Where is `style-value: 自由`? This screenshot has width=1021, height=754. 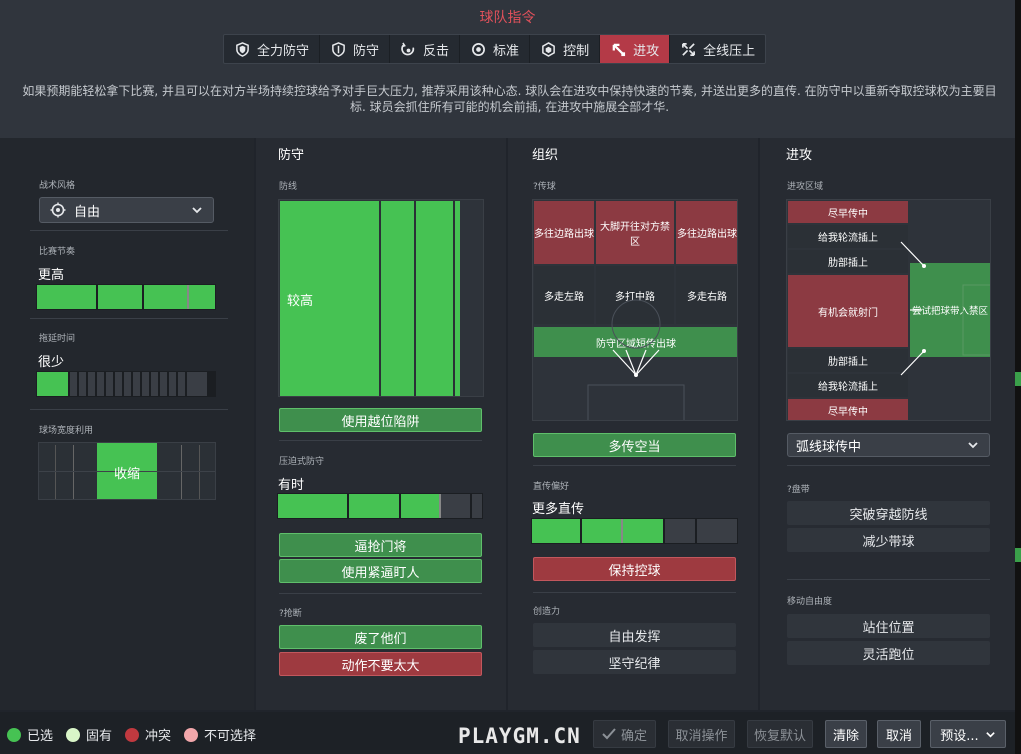 style-value: 自由 is located at coordinates (87, 212).